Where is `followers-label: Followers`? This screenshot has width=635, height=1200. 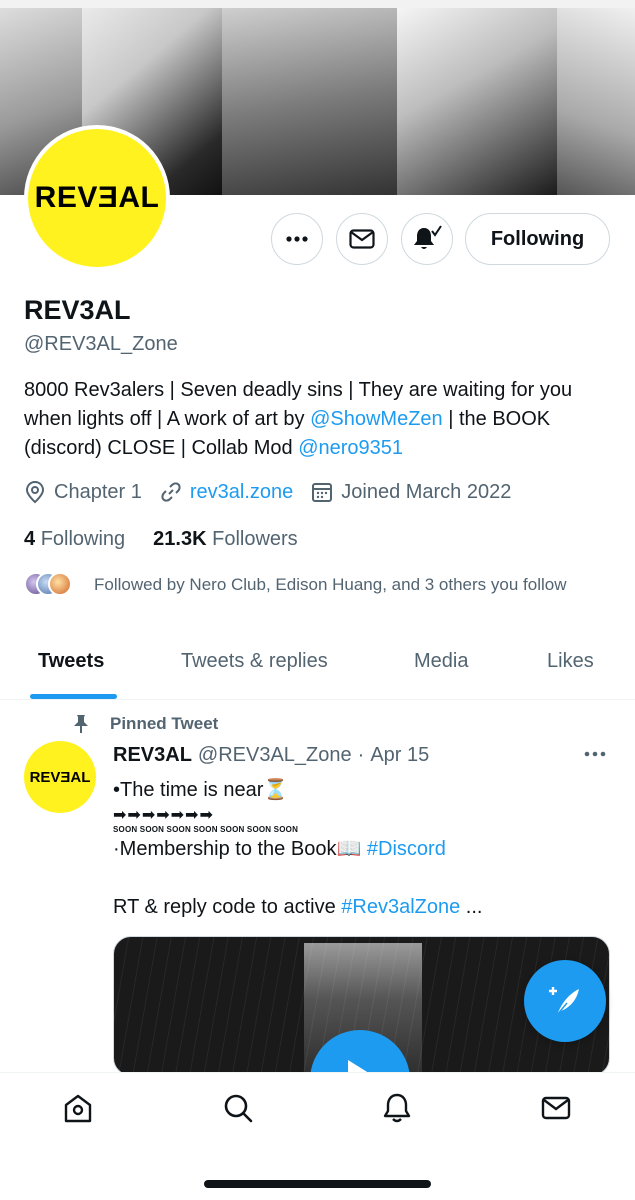 followers-label: Followers is located at coordinates (255, 539).